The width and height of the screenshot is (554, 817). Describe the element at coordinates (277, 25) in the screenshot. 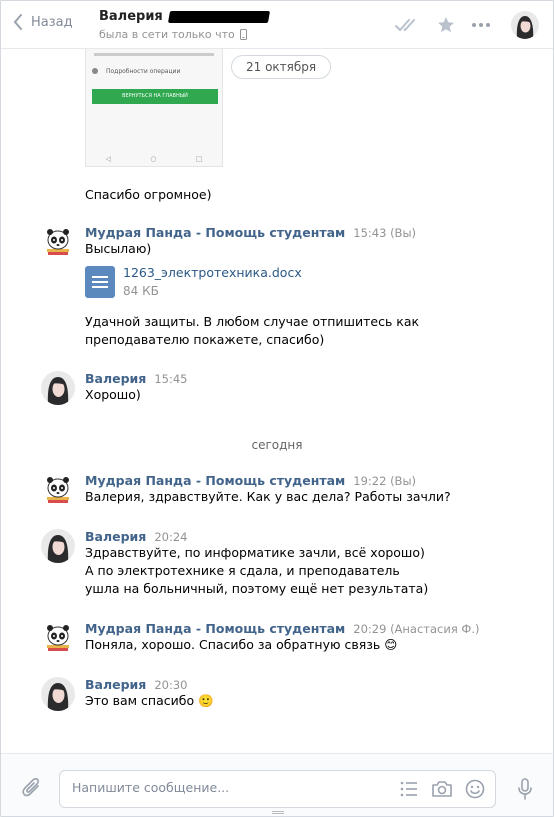

I see `chat-header: Назад Валерия была в сети только что` at that location.